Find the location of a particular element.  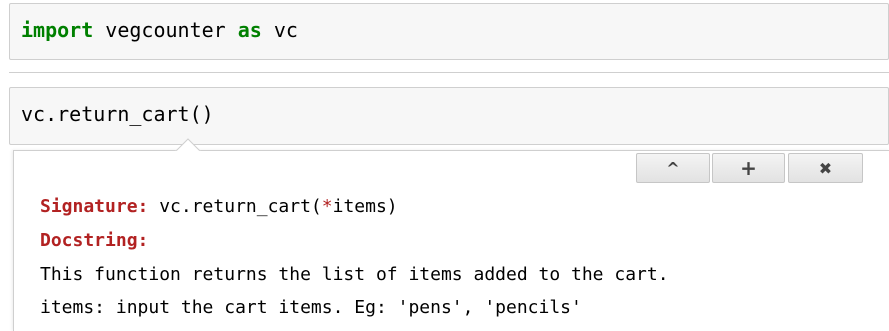

close-icon: ✖ is located at coordinates (825, 168).